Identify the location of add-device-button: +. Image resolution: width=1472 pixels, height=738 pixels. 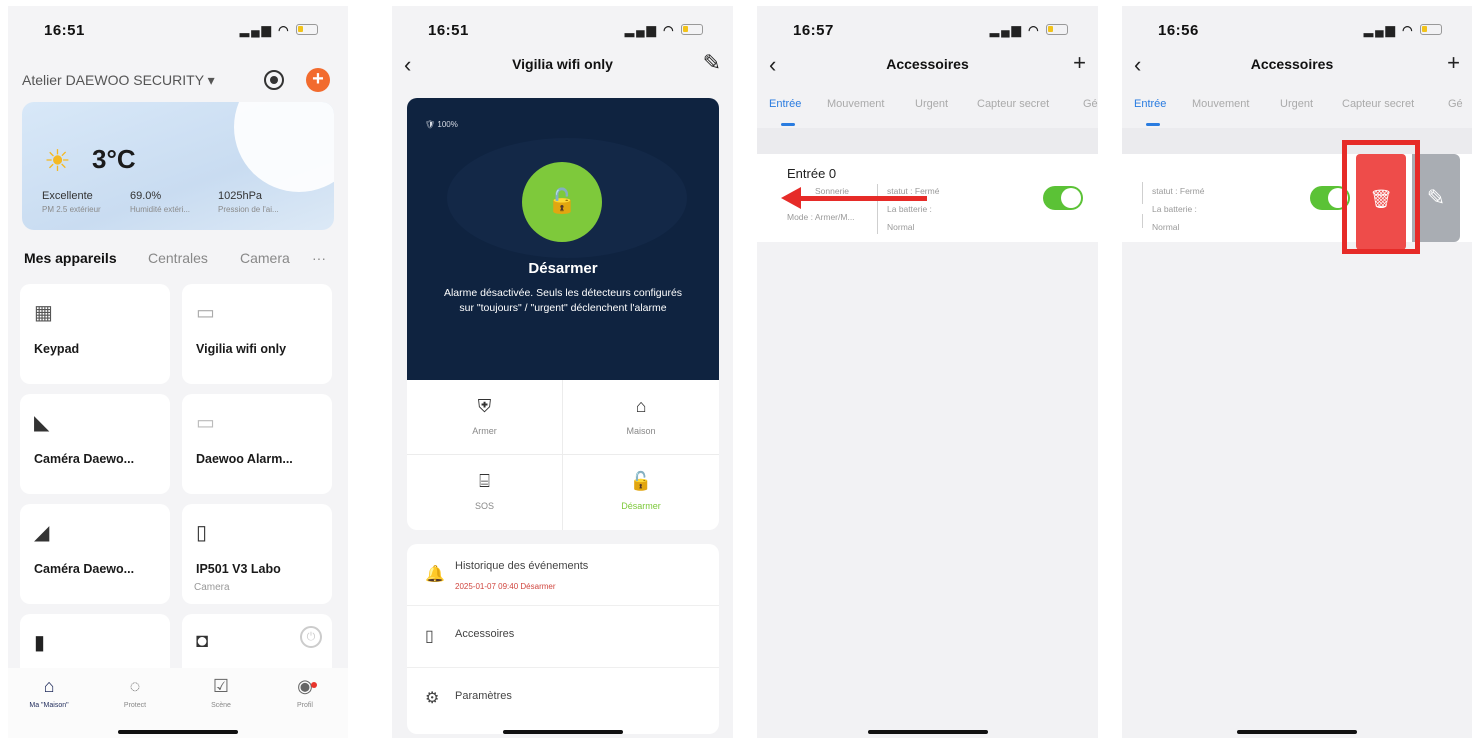
(318, 80).